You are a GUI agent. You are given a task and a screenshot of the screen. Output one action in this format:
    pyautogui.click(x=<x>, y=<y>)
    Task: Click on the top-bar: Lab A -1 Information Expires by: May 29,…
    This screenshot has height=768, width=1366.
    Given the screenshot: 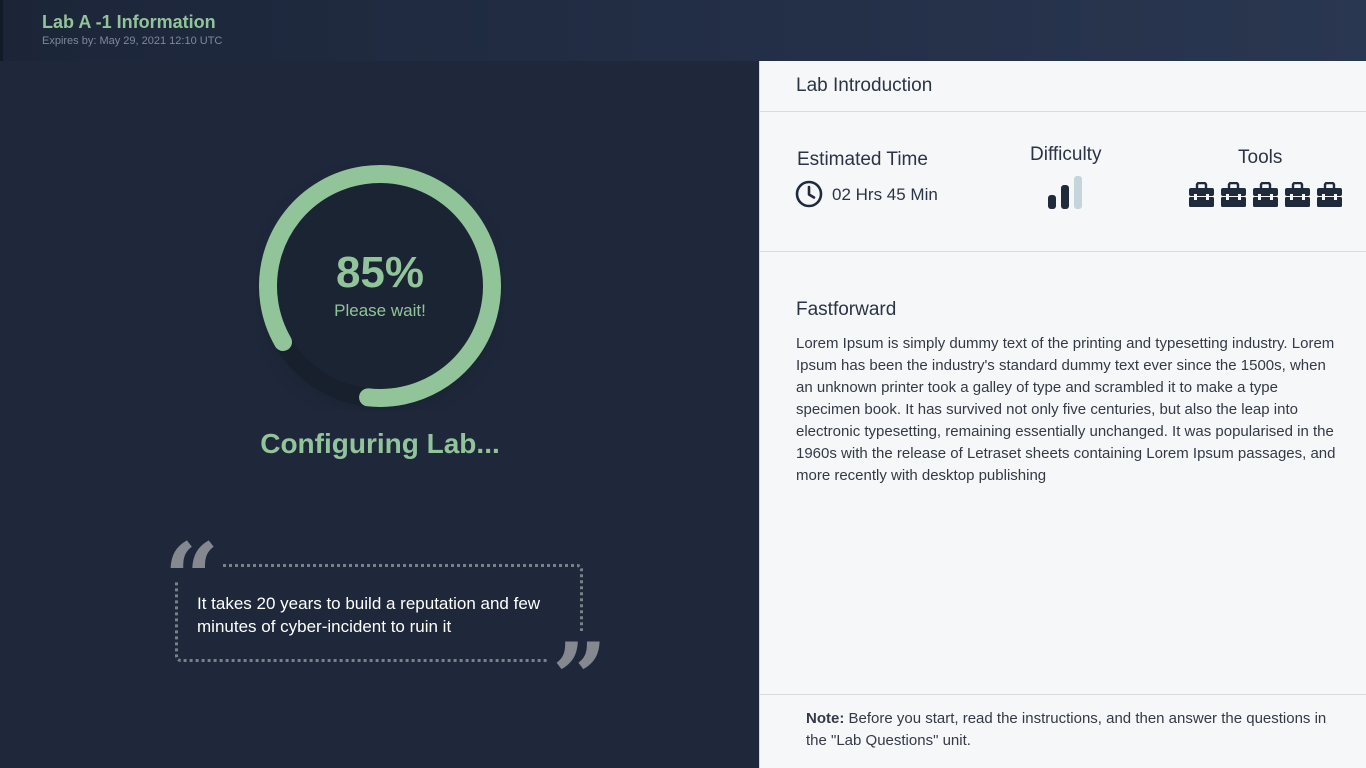 What is the action you would take?
    pyautogui.click(x=683, y=30)
    